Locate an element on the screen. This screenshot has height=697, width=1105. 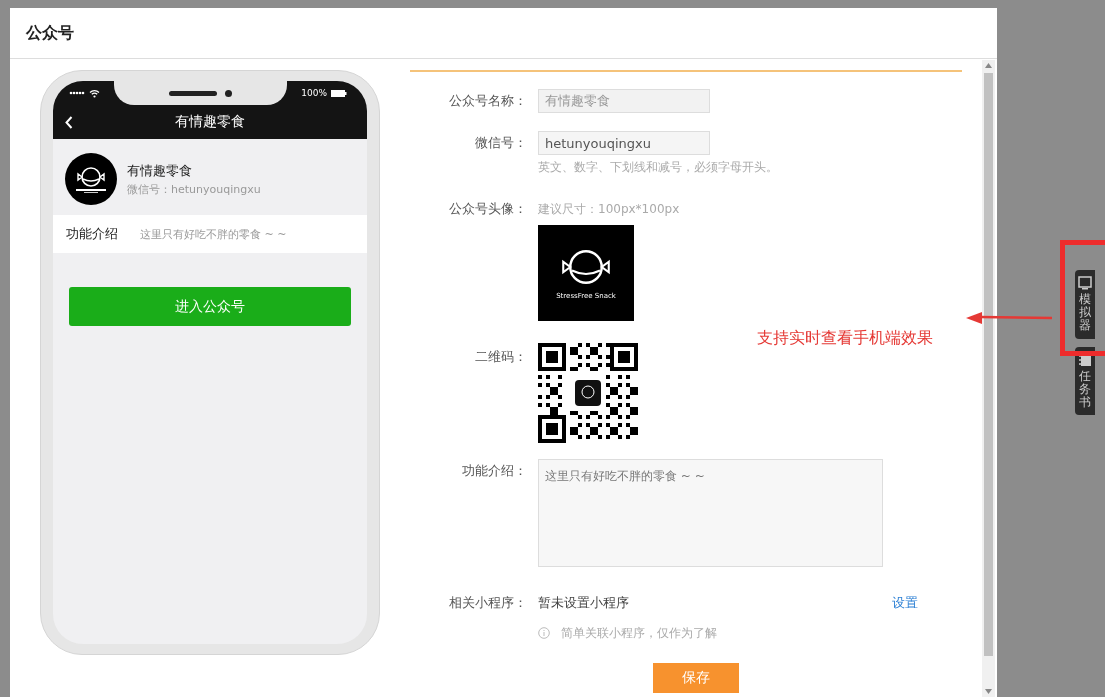
save-button: 保存 is located at coordinates (696, 678).